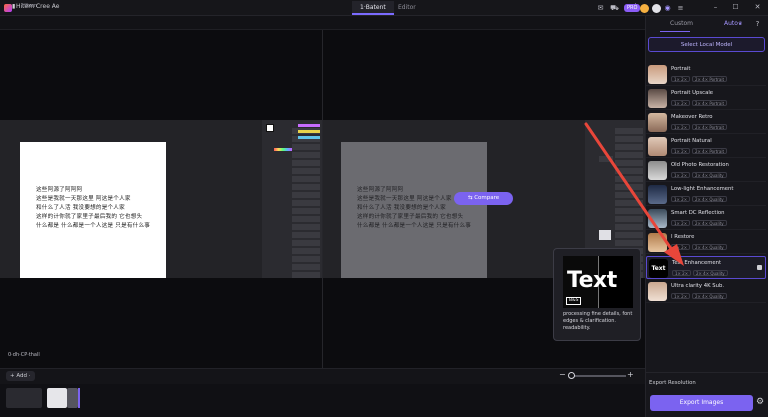 This screenshot has width=768, height=417. I want to click on model-portrait-natural: Portrait Natural 1× 2× 2× 4× Portrait, so click(706, 146).